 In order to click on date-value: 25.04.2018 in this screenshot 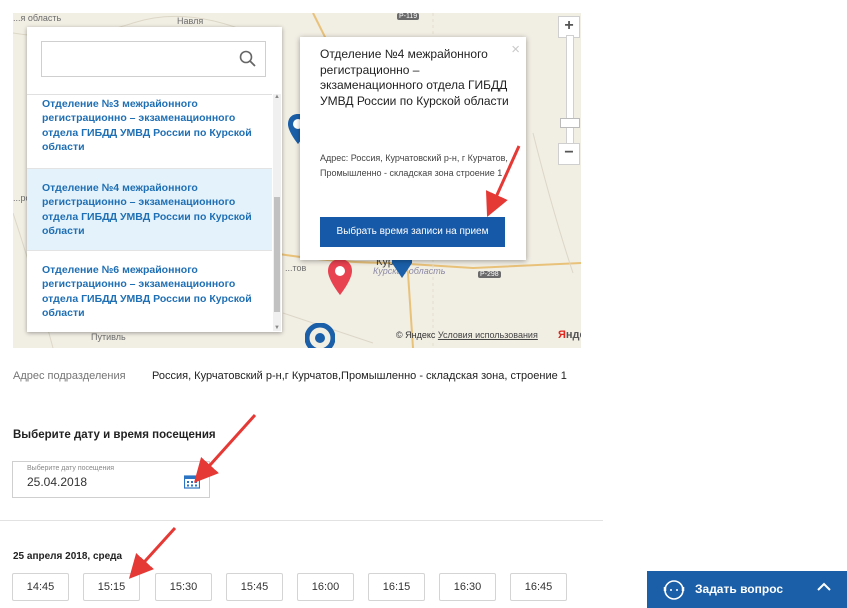, I will do `click(57, 482)`.